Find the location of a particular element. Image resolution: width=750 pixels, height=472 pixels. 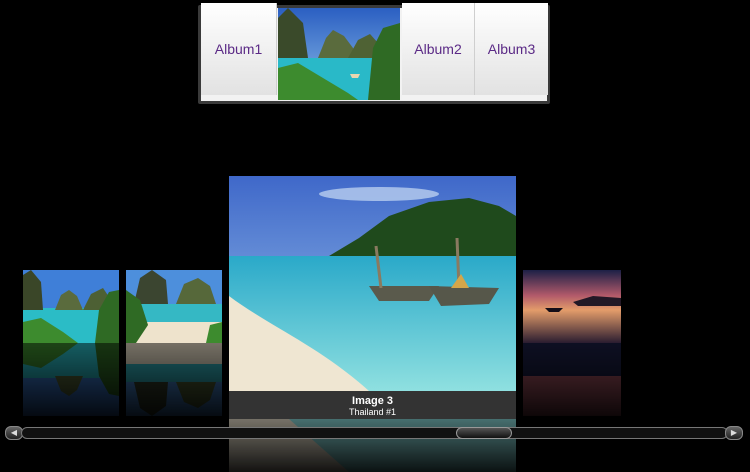

album-tab-label: Album3 is located at coordinates (511, 49).